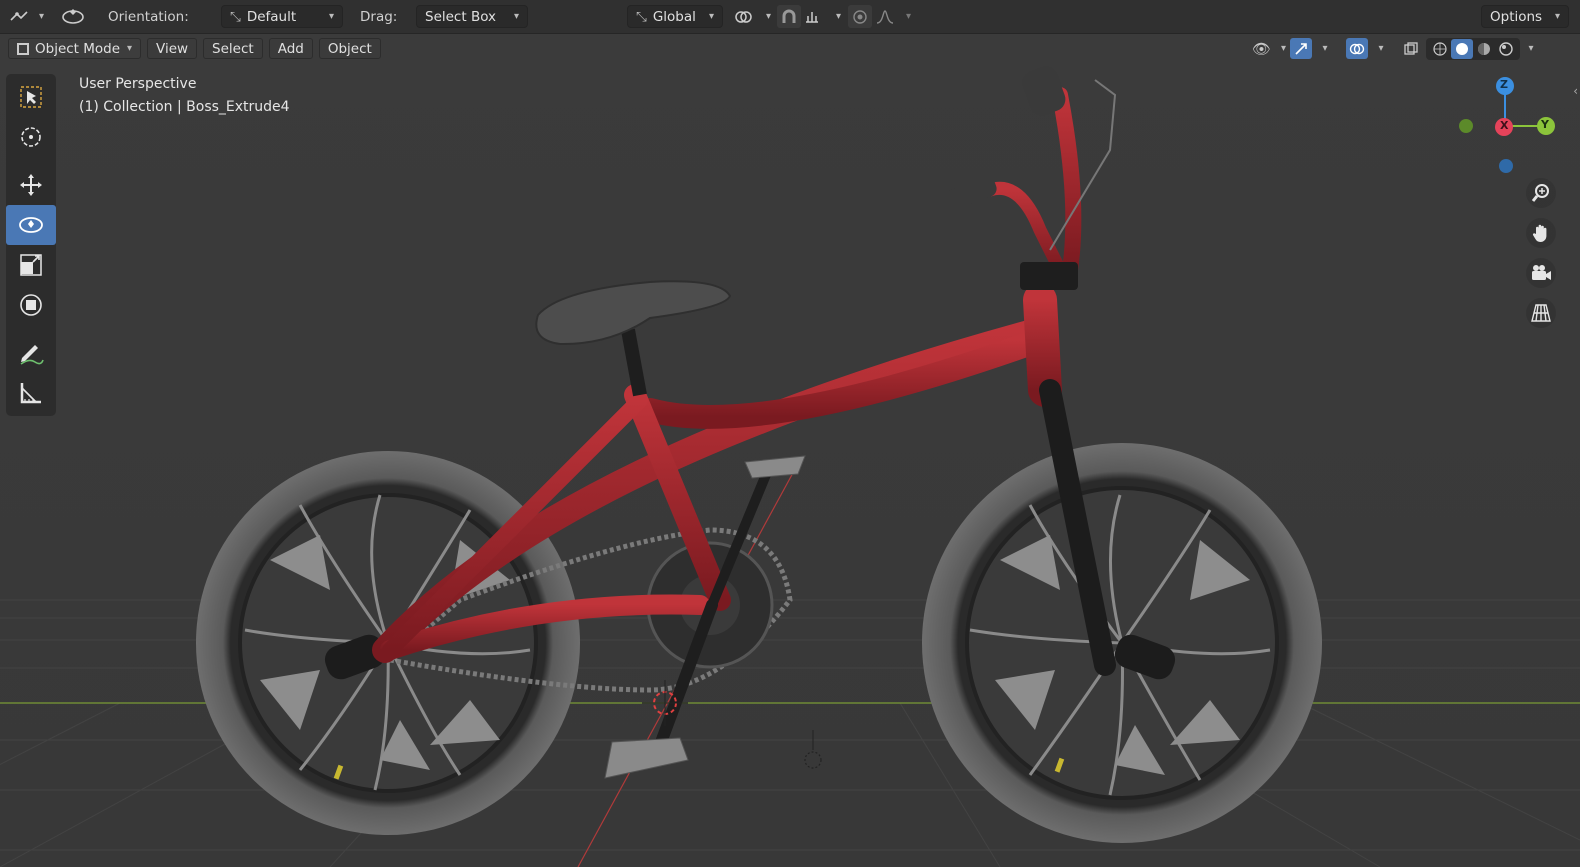  I want to click on menu-select: Select, so click(233, 48).